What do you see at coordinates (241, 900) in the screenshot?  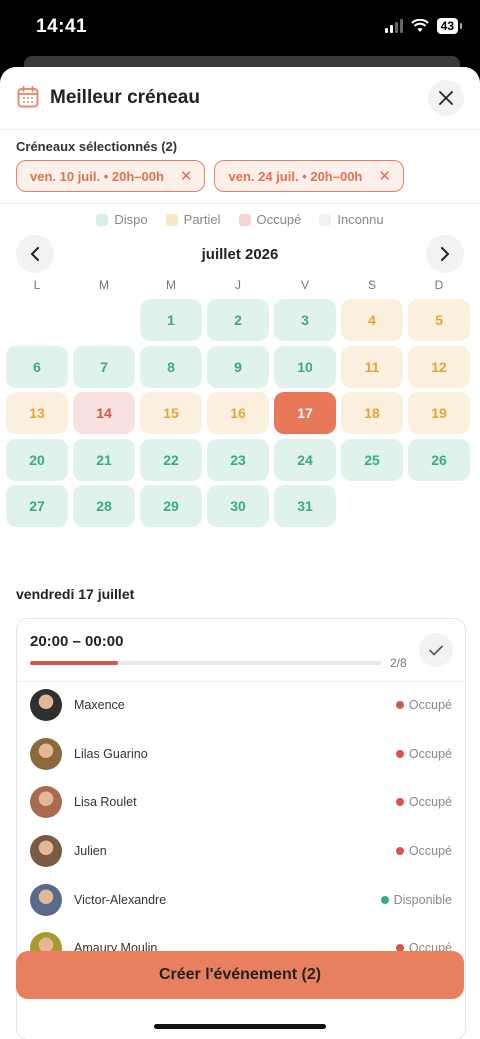 I see `member-row: Victor-Alexandre Disponible` at bounding box center [241, 900].